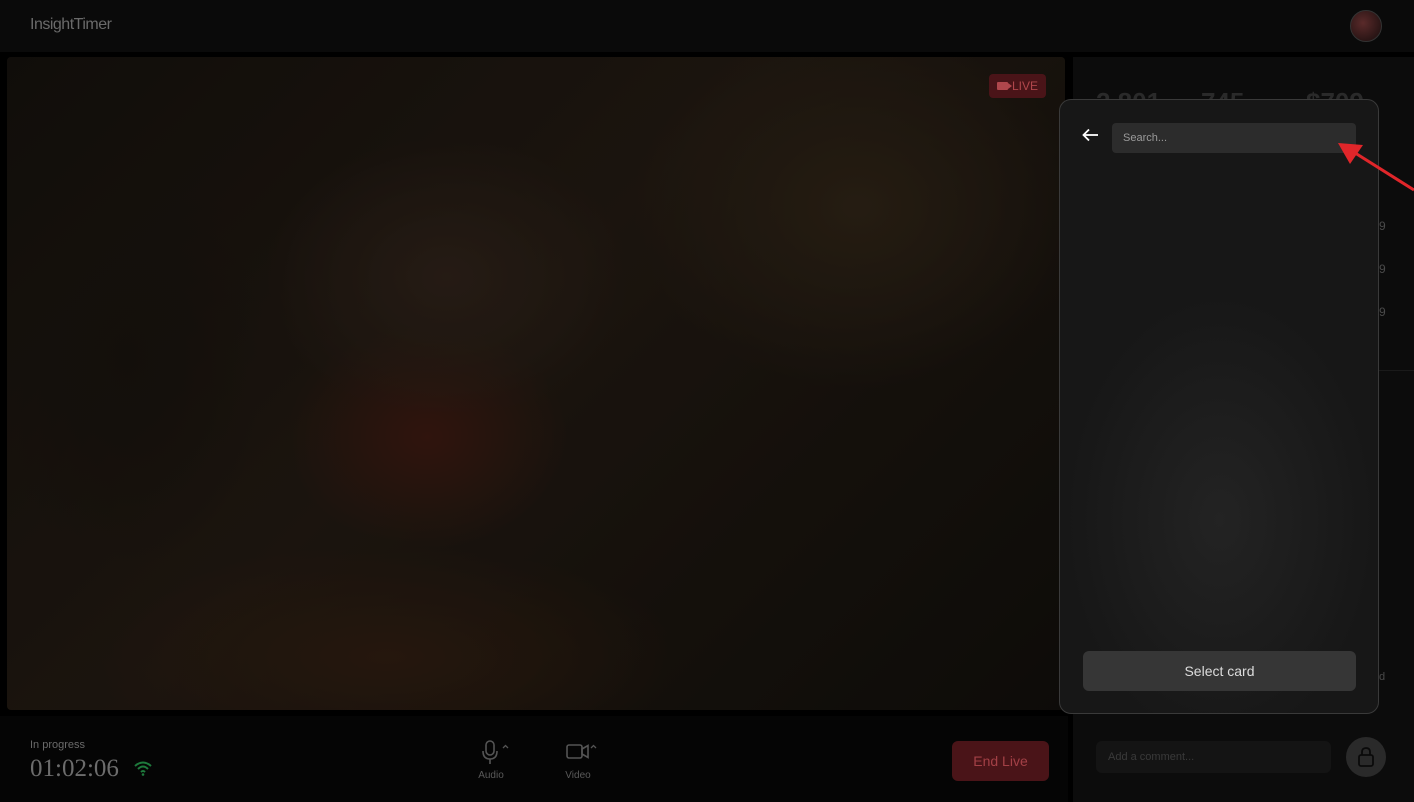 This screenshot has height=802, width=1414. What do you see at coordinates (1366, 26) in the screenshot?
I see `user-avatar` at bounding box center [1366, 26].